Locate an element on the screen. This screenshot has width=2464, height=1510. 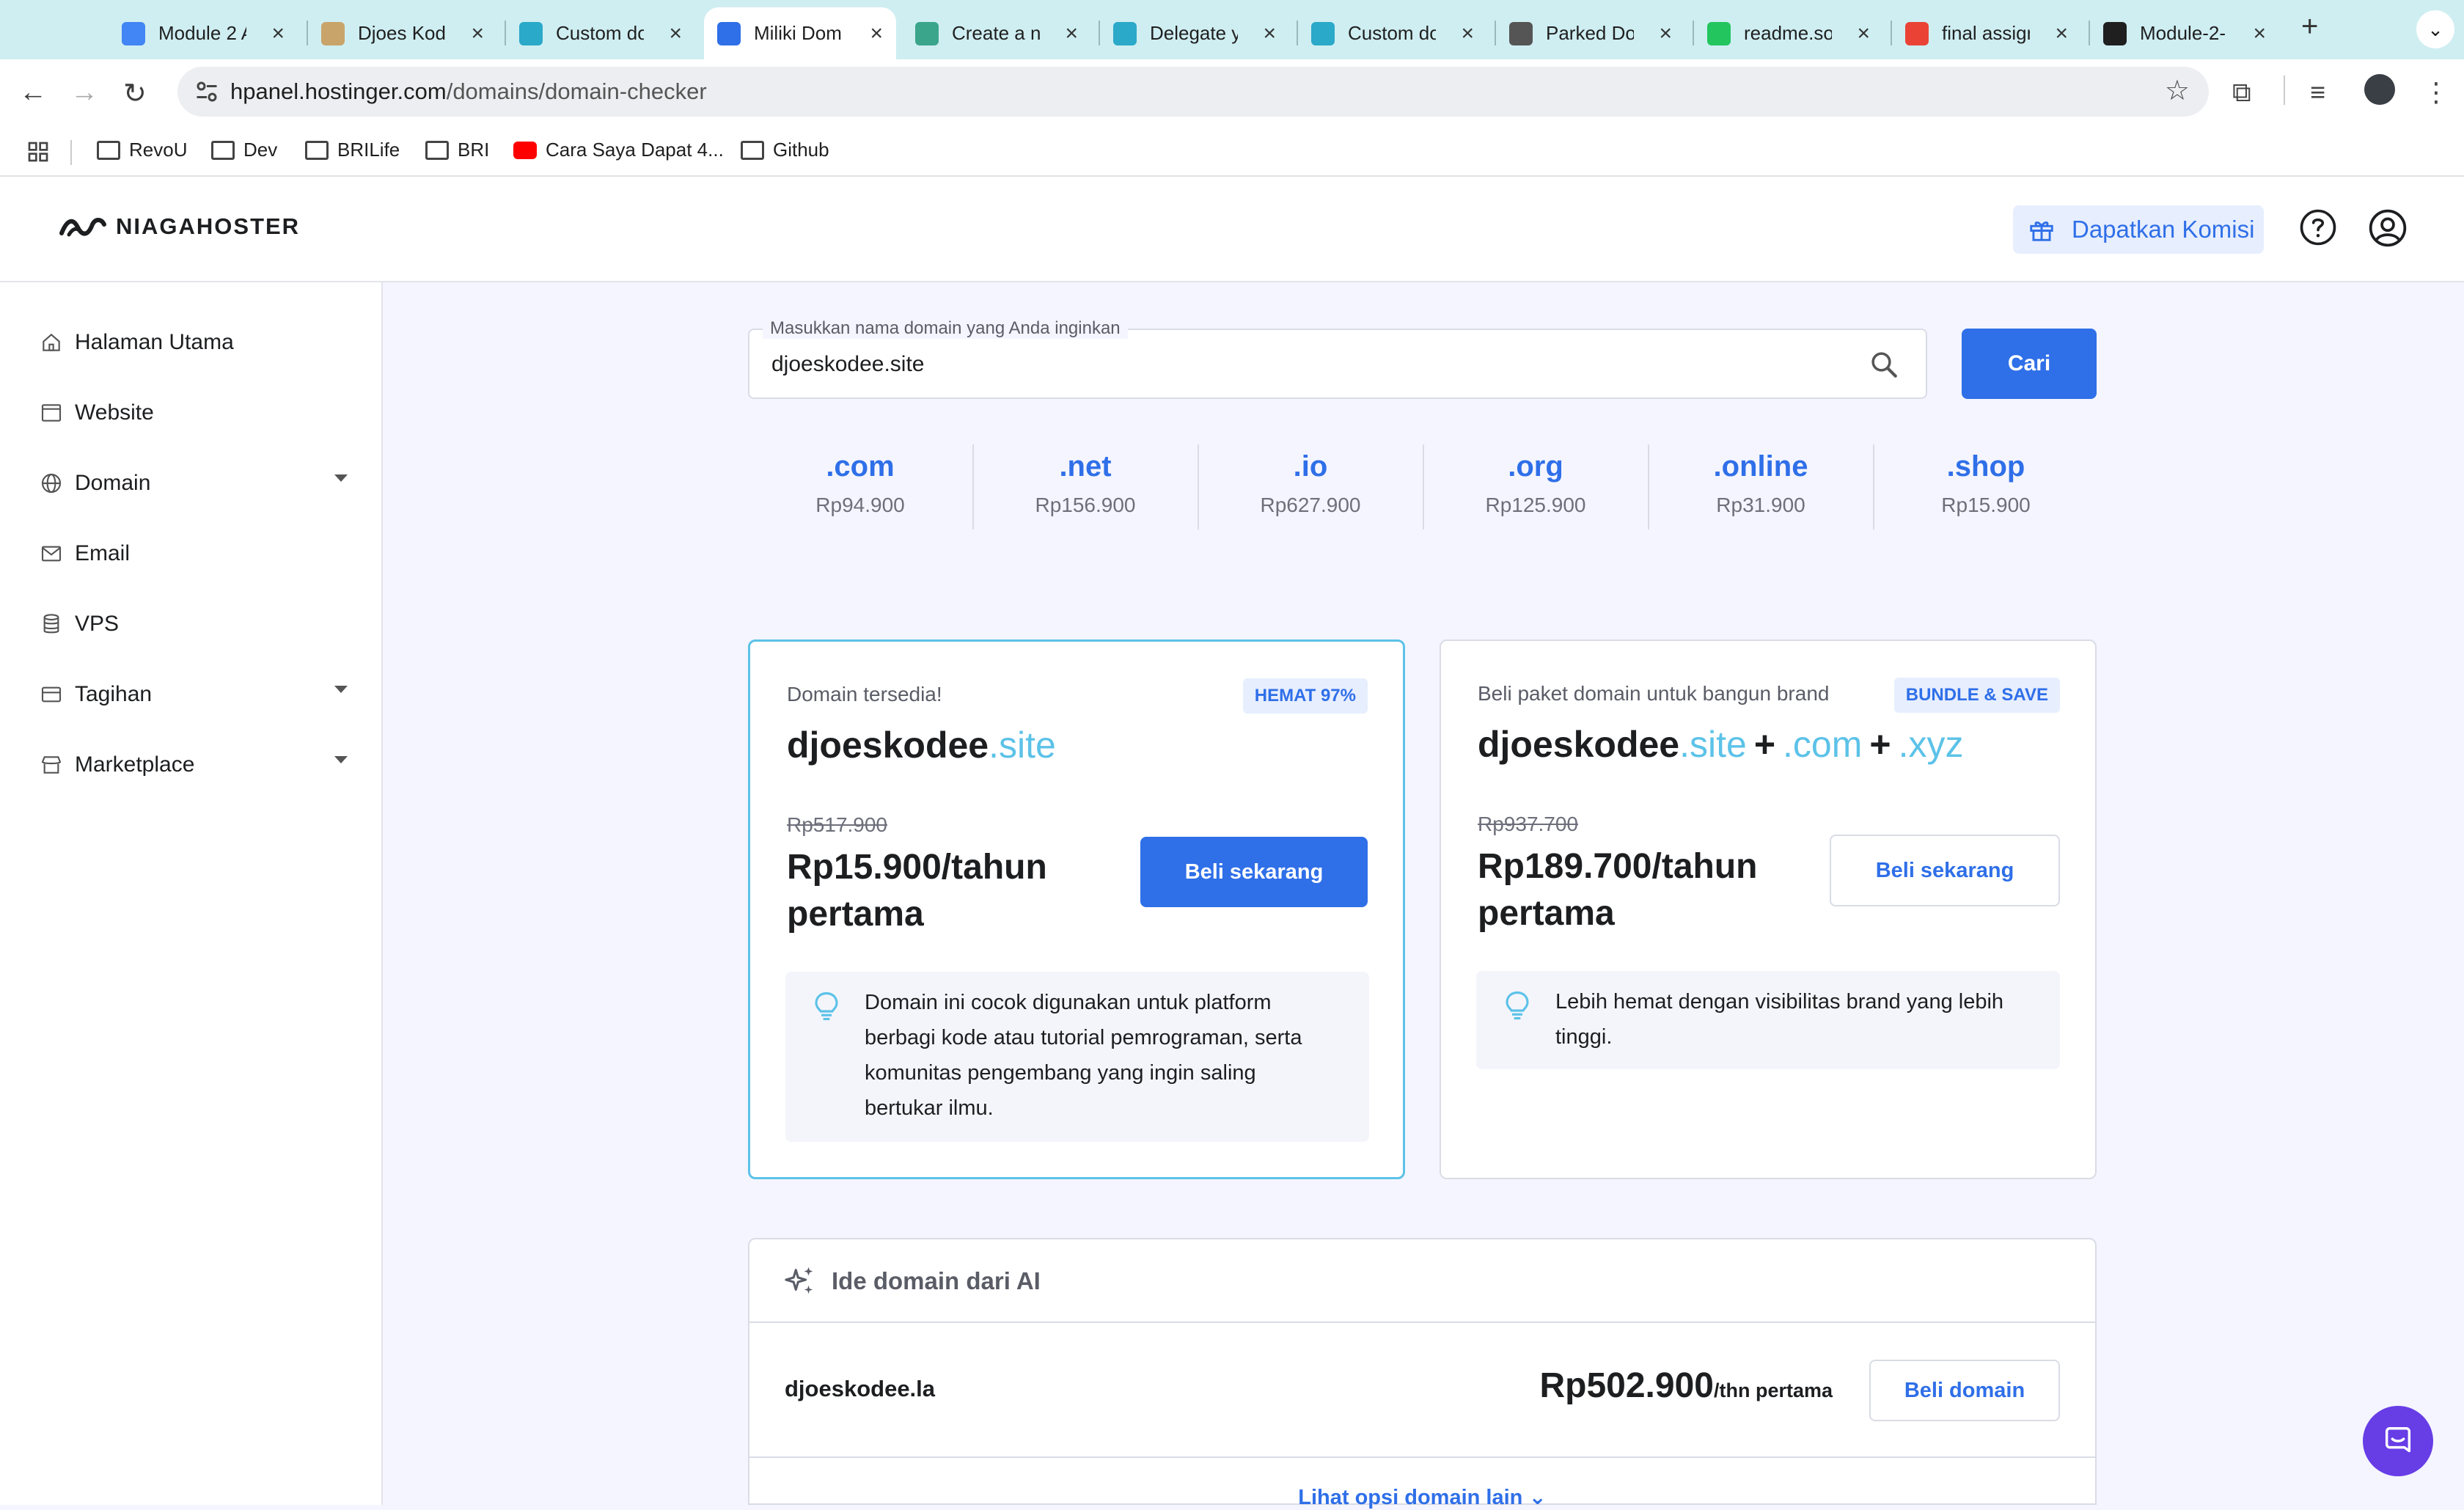
browser-tab: Parked Dor × is located at coordinates (1590, 33).